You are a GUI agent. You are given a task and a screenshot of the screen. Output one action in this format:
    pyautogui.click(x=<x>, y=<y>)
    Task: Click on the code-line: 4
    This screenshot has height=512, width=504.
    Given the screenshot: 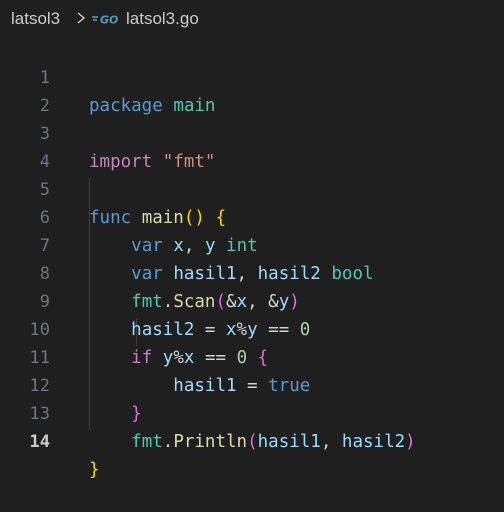 What is the action you would take?
    pyautogui.click(x=252, y=146)
    